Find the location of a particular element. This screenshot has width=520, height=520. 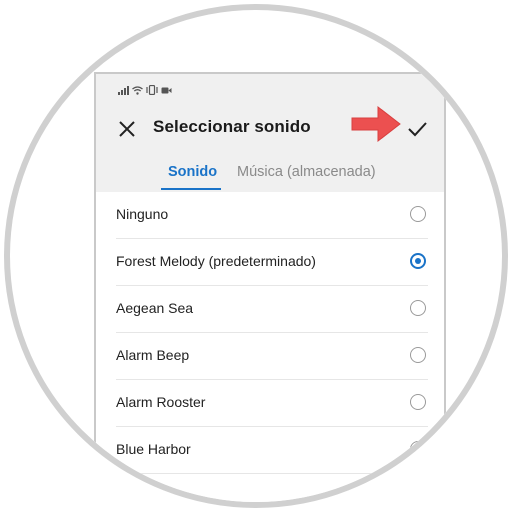

list-item: Aegean Sea is located at coordinates (272, 309).